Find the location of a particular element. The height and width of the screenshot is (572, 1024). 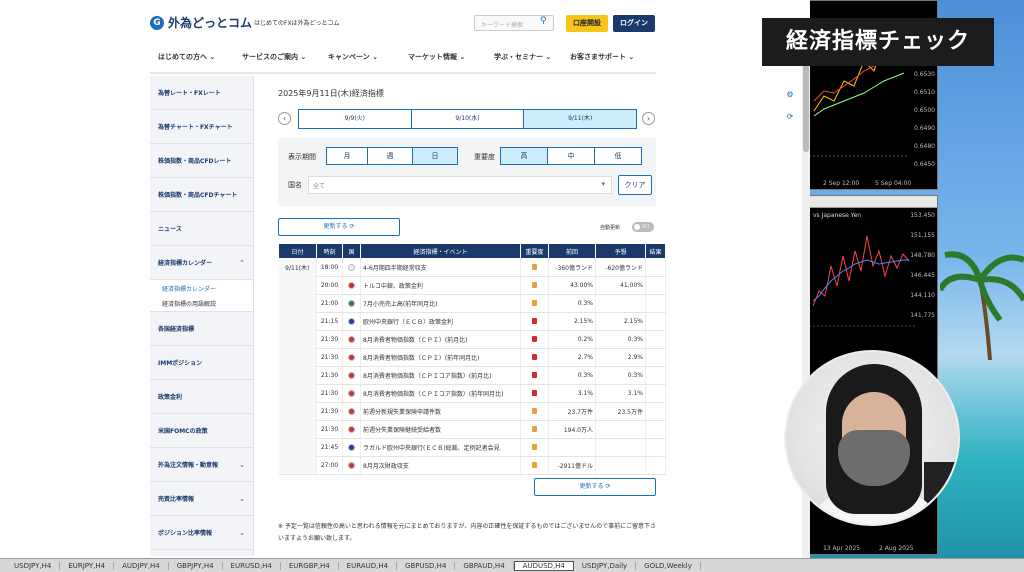

period-week: 週 is located at coordinates (390, 156).